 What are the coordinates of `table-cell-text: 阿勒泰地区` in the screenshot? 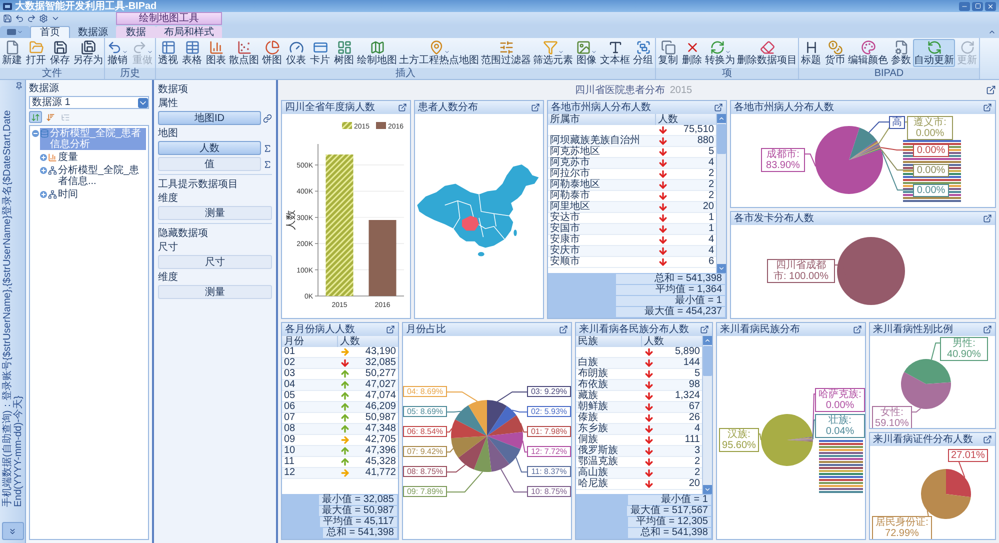 It's located at (575, 185).